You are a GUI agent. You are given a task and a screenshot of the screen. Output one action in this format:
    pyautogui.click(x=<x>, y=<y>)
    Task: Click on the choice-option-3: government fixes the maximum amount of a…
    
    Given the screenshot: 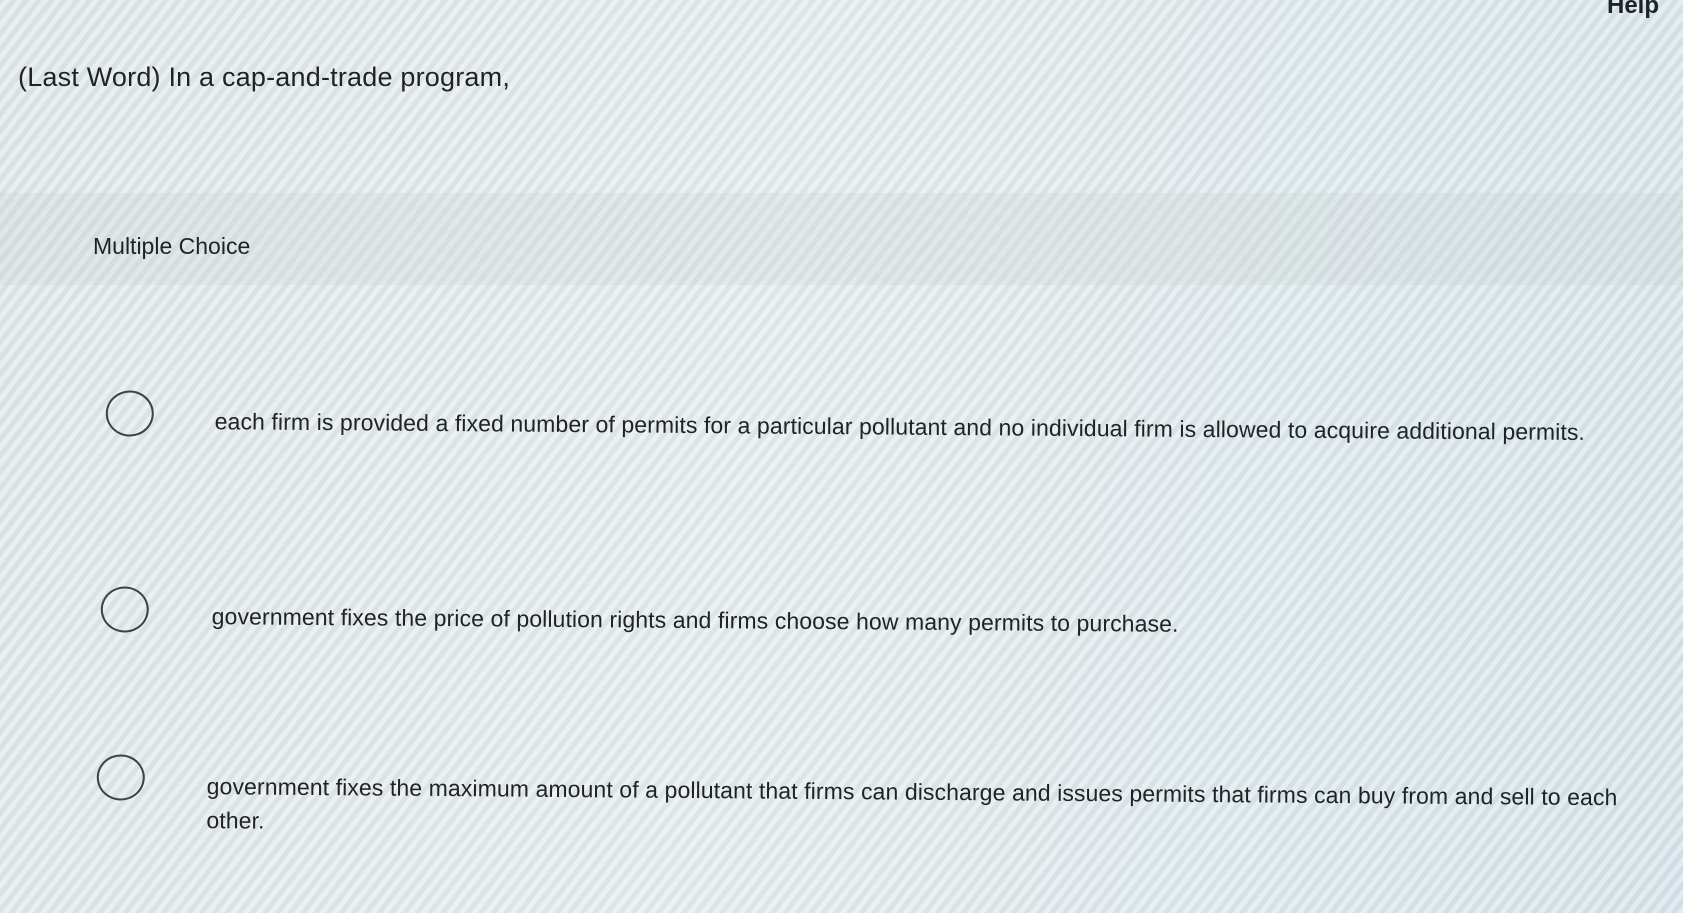 What is the action you would take?
    pyautogui.click(x=859, y=806)
    